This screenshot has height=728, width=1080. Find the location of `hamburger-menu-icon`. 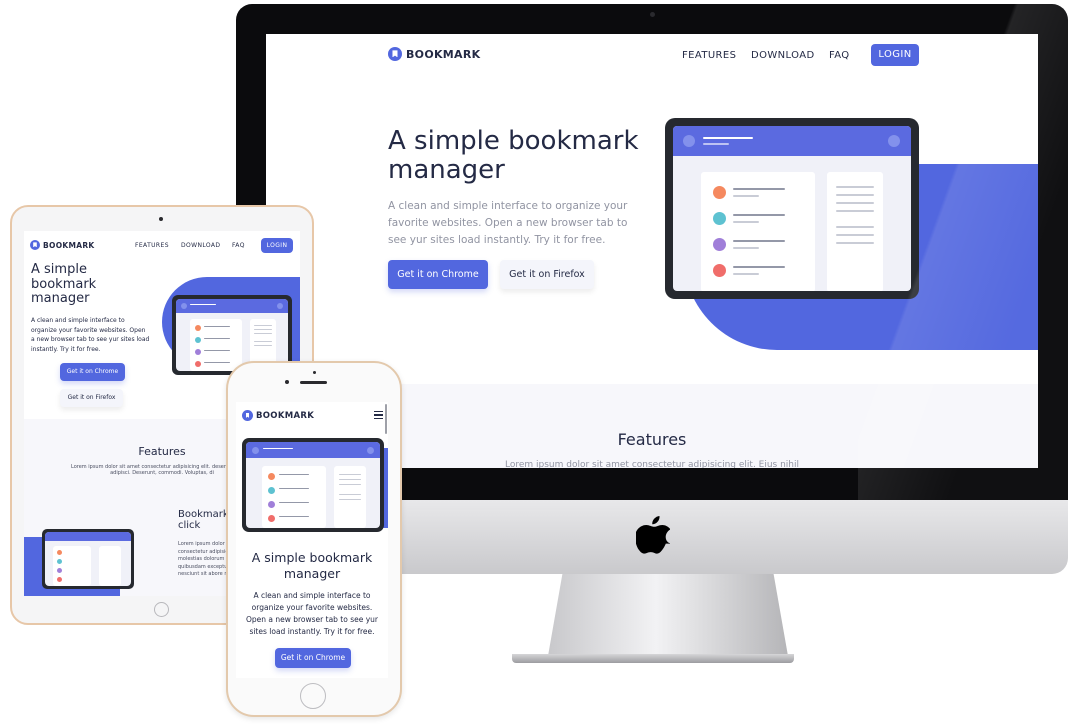

hamburger-menu-icon is located at coordinates (378, 416).